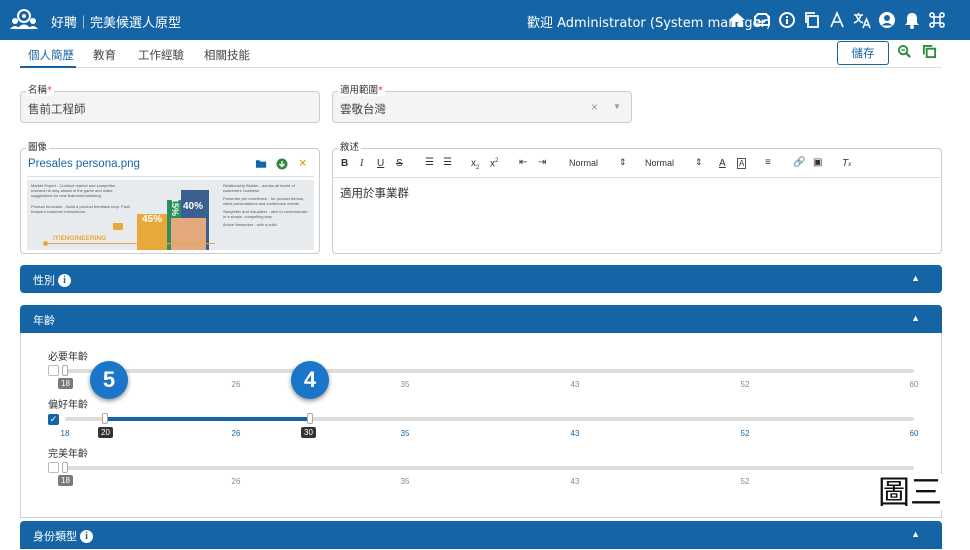 Image resolution: width=970 pixels, height=550 pixels. I want to click on tab-divider, so click(481, 67).